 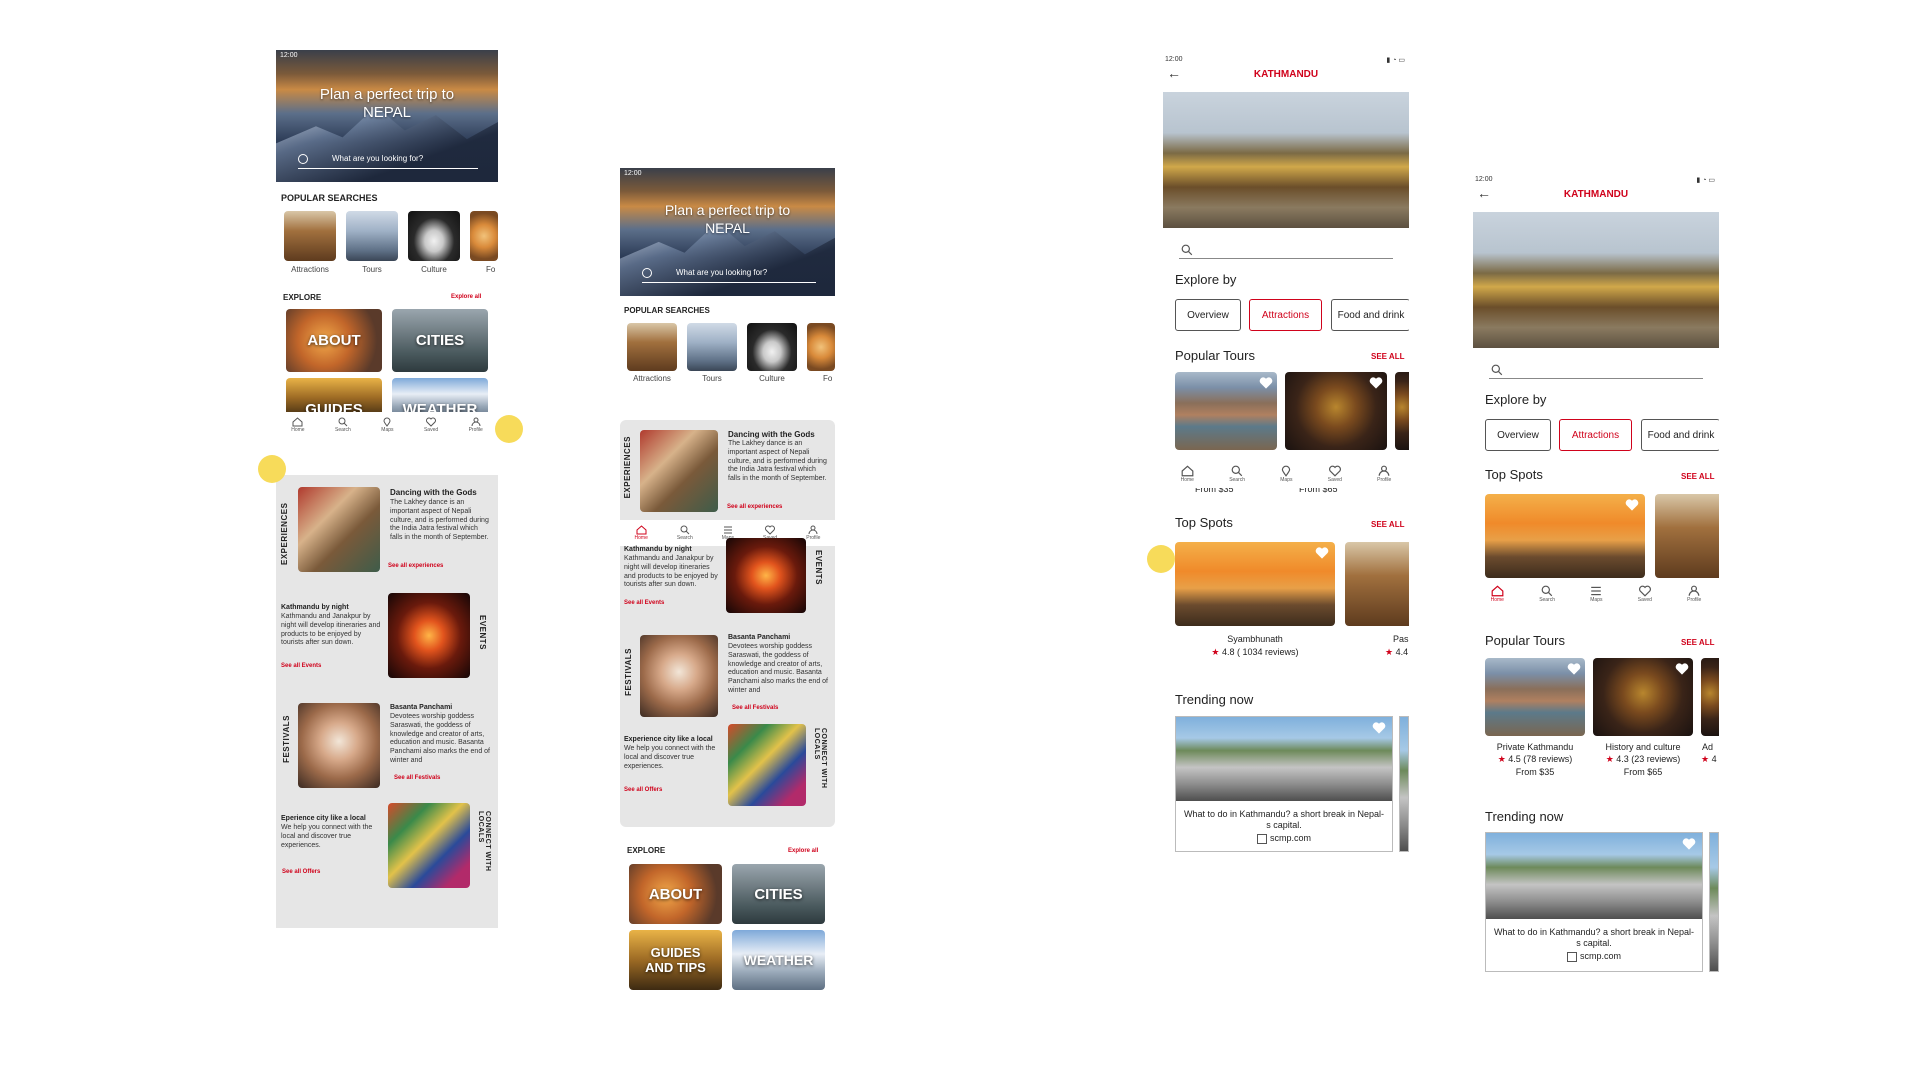 What do you see at coordinates (1255, 639) in the screenshot?
I see `spot-name: Syambhunath` at bounding box center [1255, 639].